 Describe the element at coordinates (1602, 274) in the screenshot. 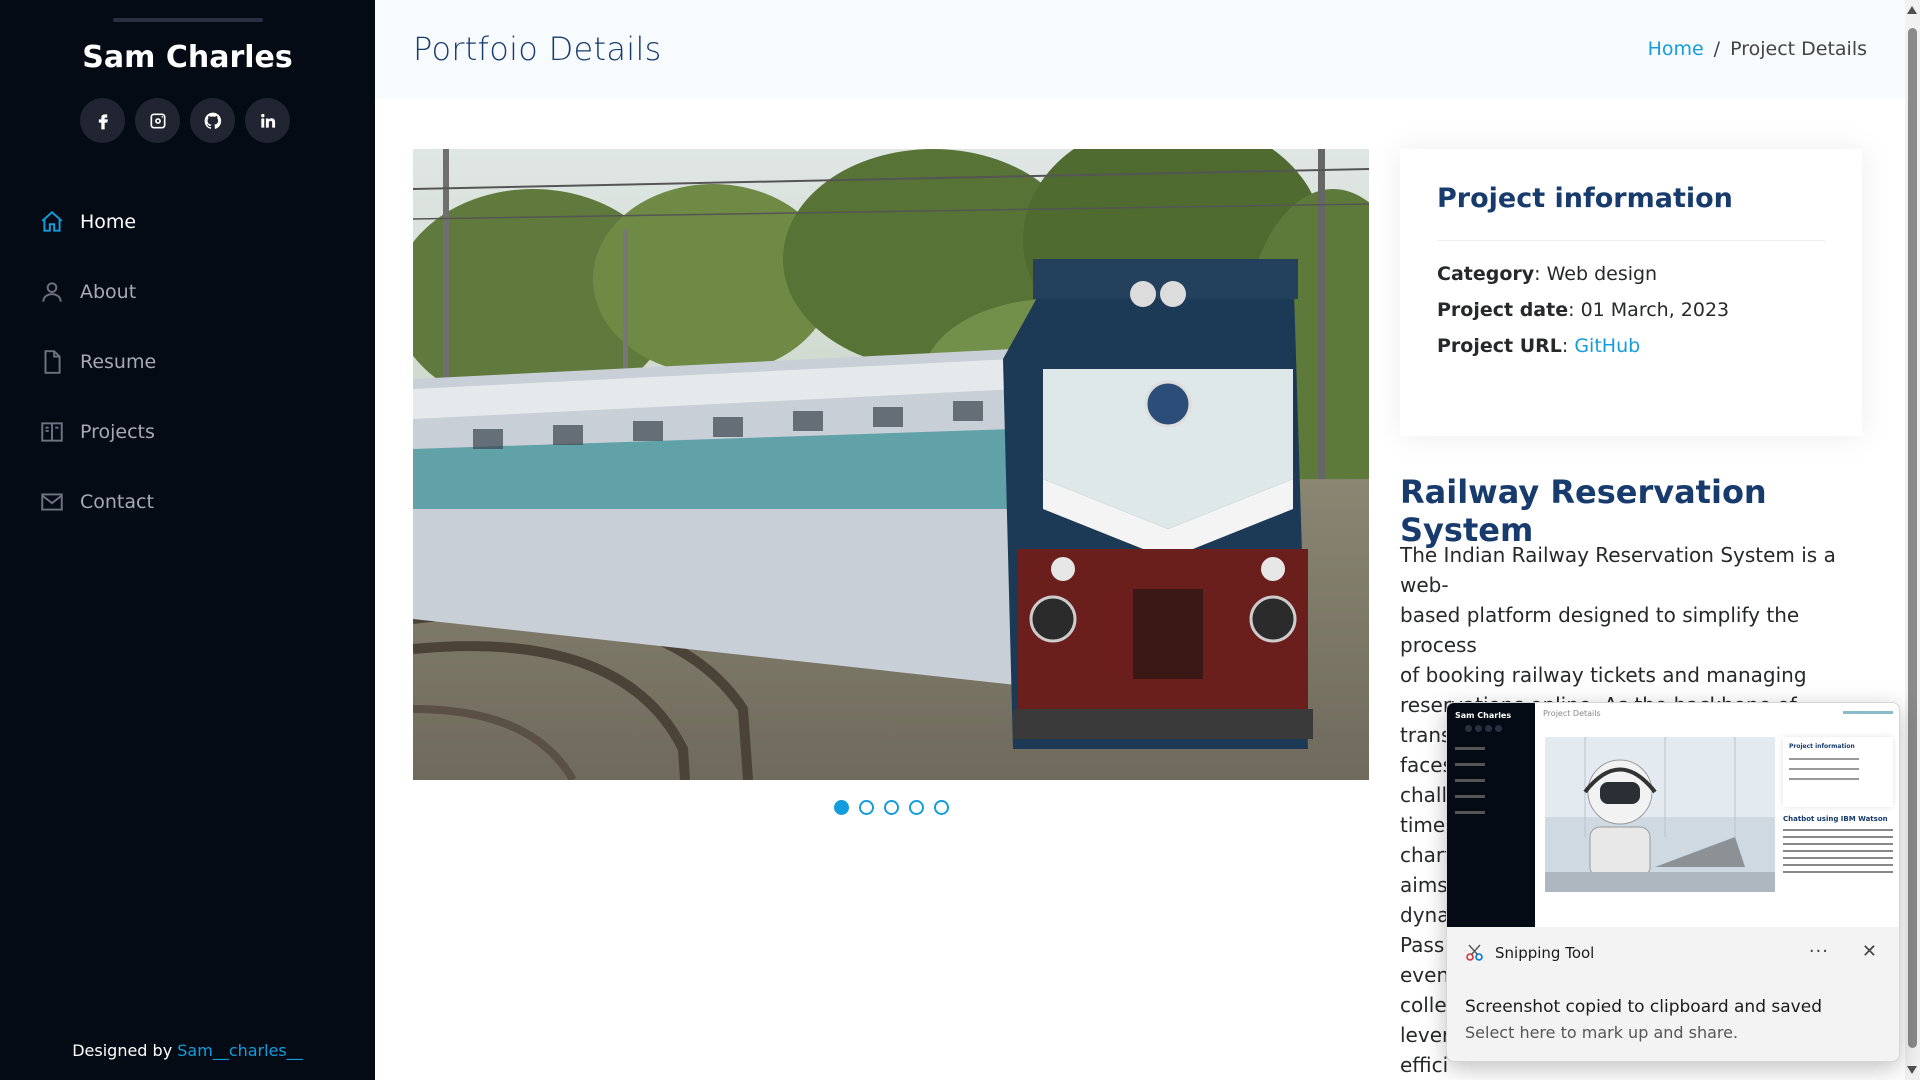

I see `category-value: Web design` at that location.